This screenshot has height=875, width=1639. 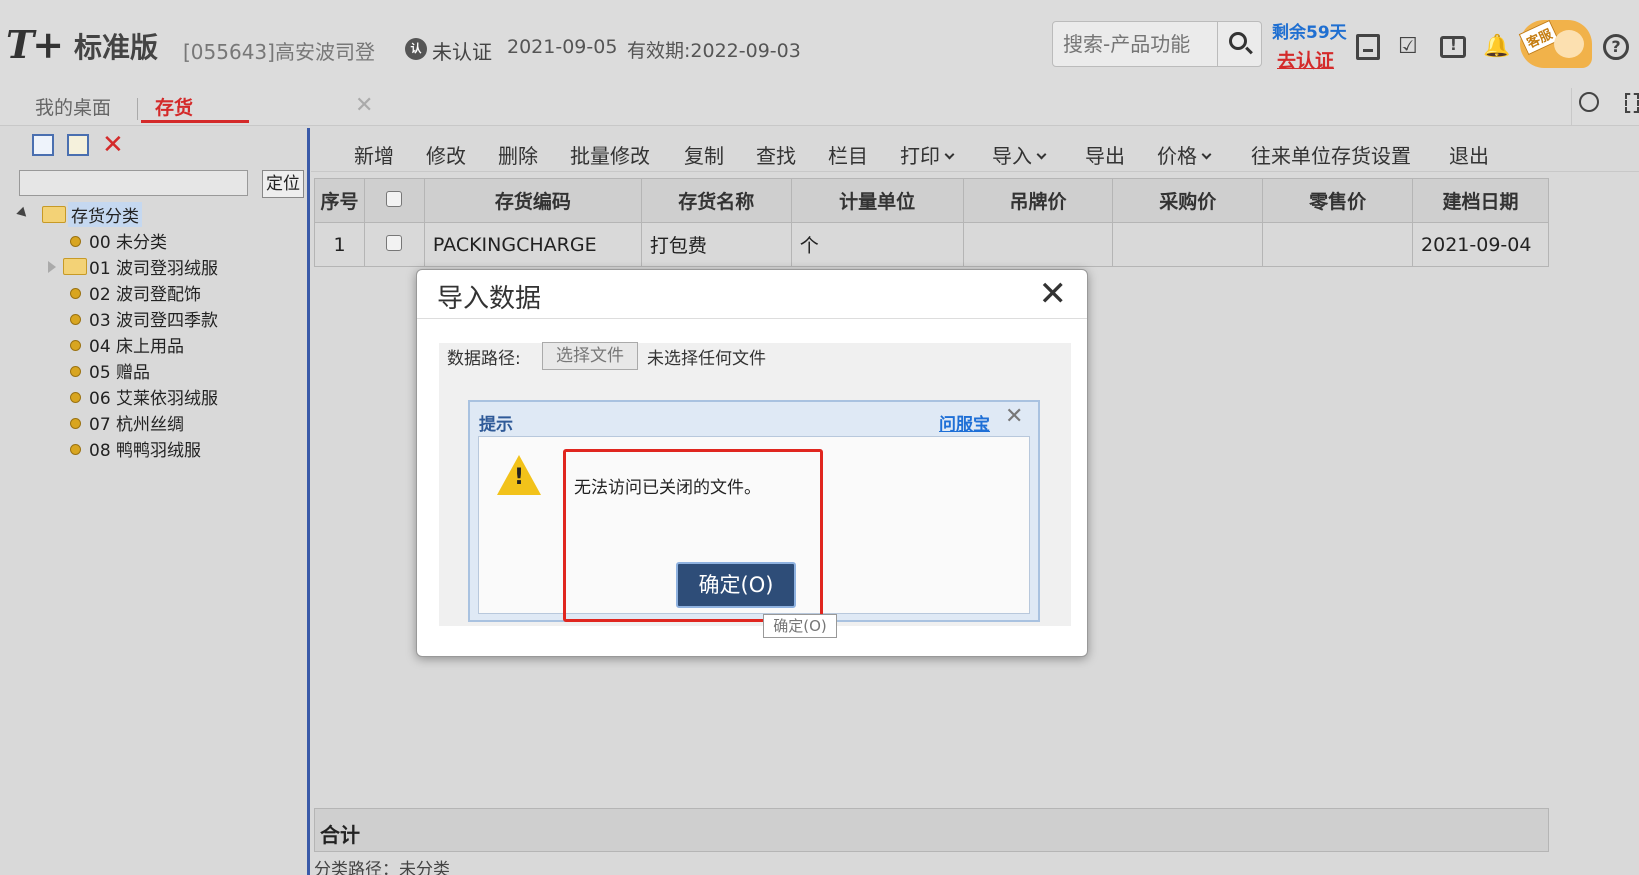 I want to click on company-name: [055643]高安波司登, so click(x=279, y=52).